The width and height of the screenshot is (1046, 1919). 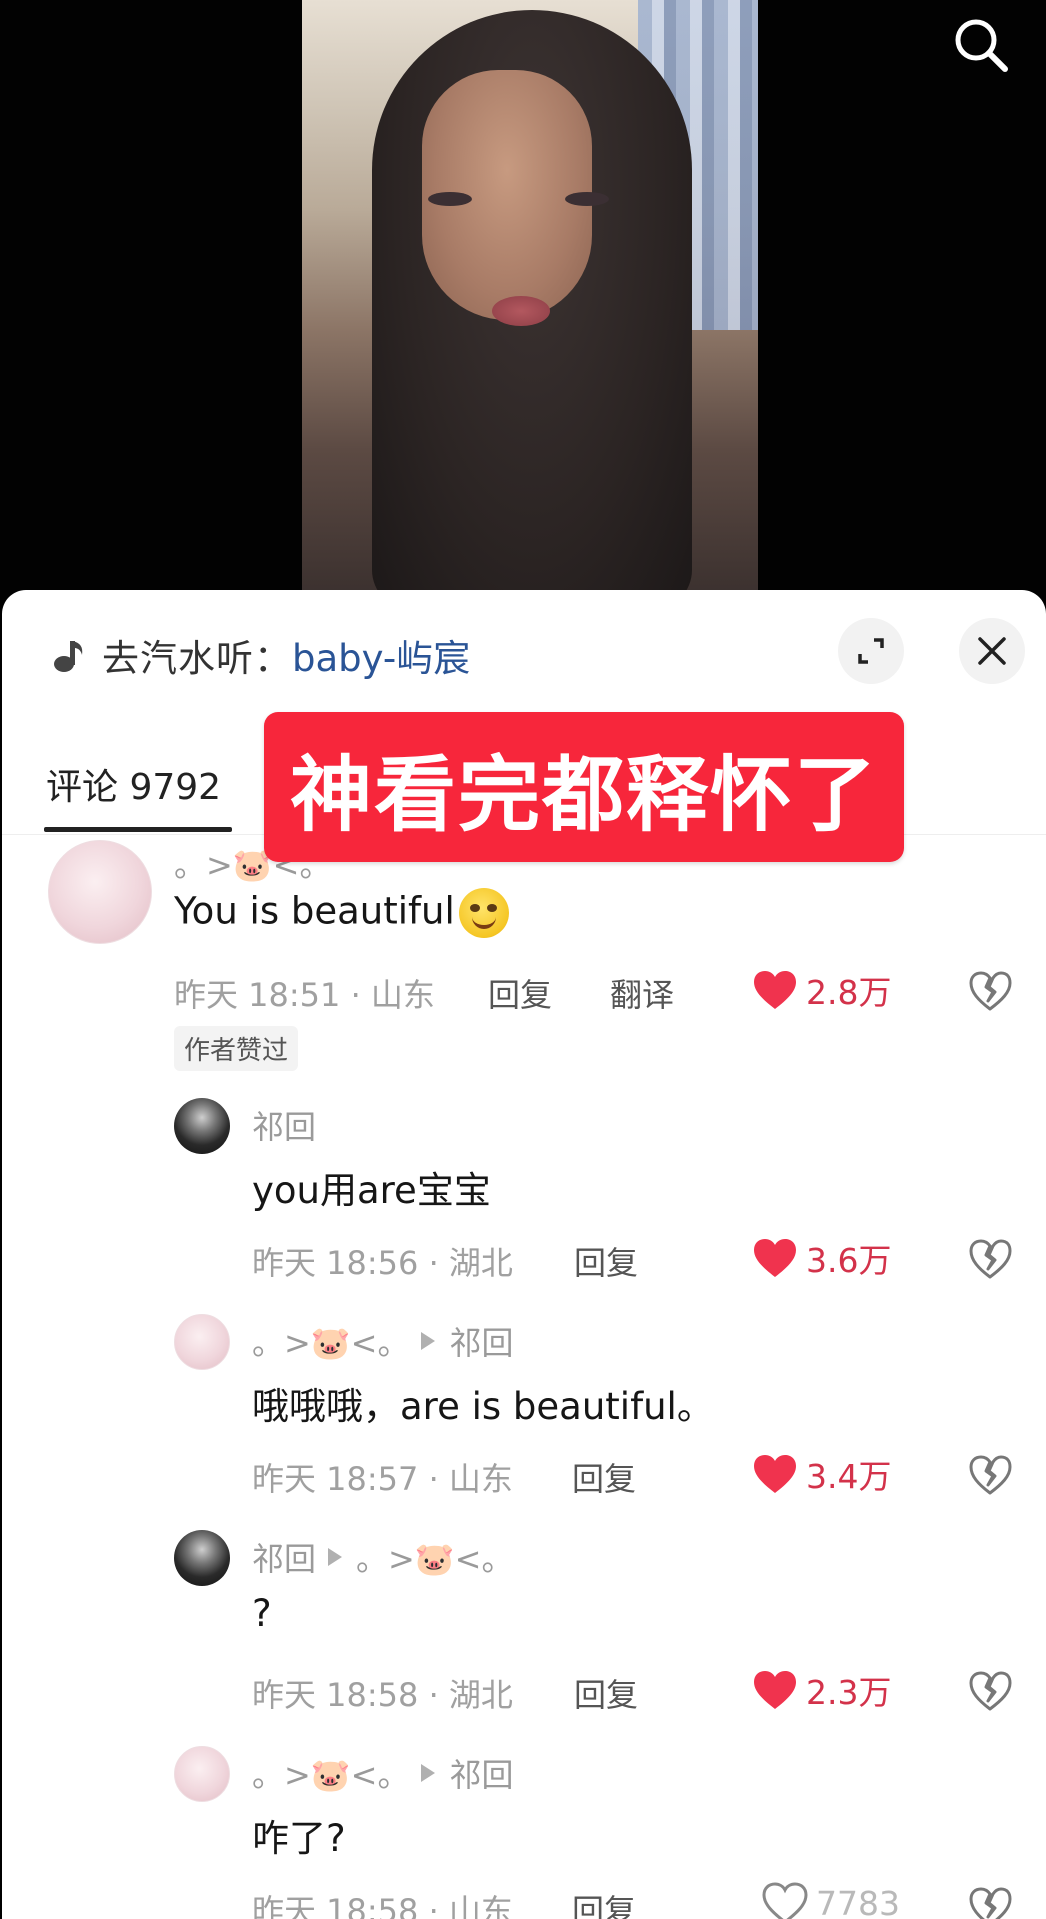 I want to click on close-icon, so click(x=992, y=651).